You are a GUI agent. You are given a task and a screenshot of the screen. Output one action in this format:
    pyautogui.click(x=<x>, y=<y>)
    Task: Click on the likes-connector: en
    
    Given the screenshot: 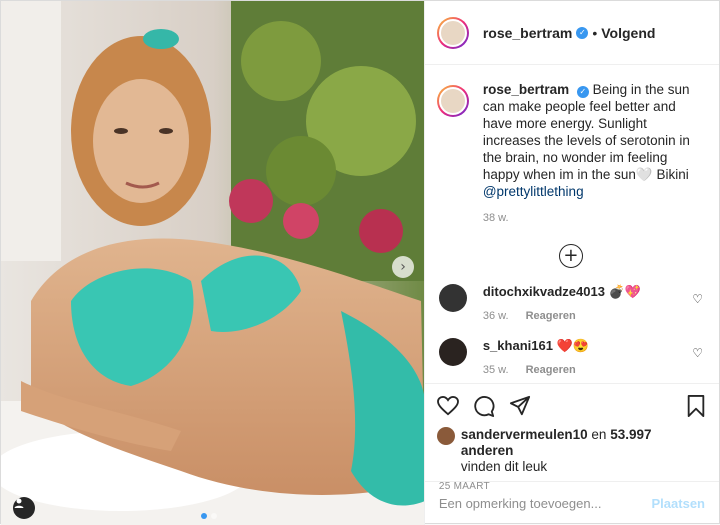 What is the action you would take?
    pyautogui.click(x=599, y=434)
    